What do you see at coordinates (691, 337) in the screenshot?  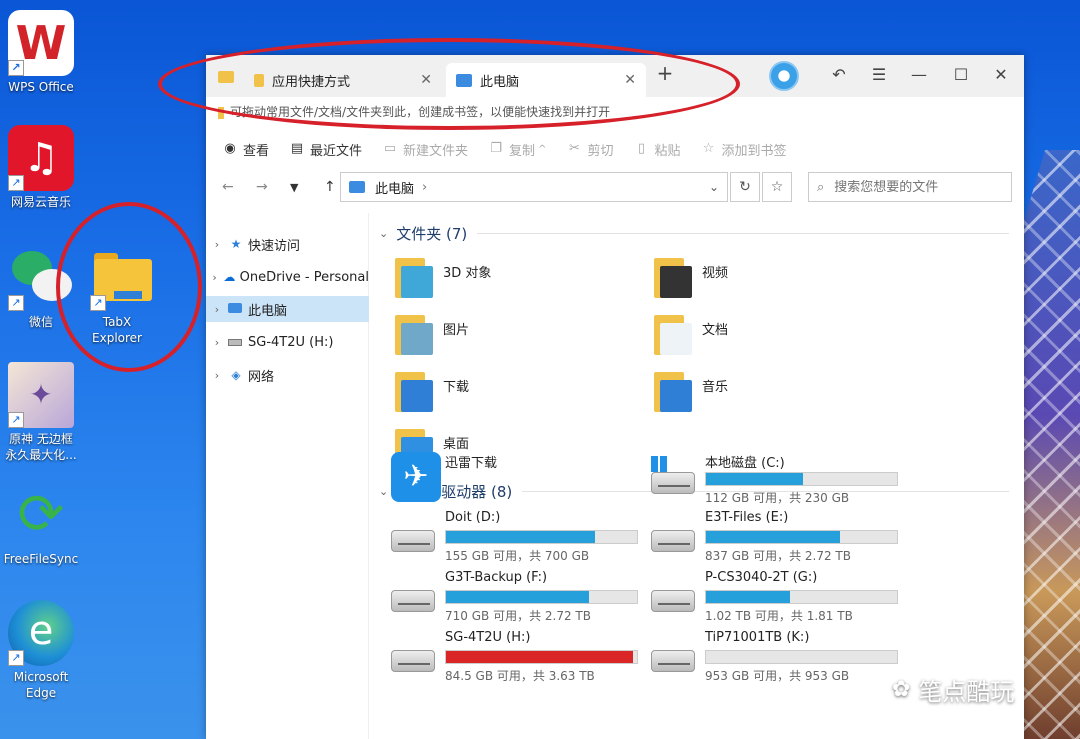 I see `folder-item: 文档` at bounding box center [691, 337].